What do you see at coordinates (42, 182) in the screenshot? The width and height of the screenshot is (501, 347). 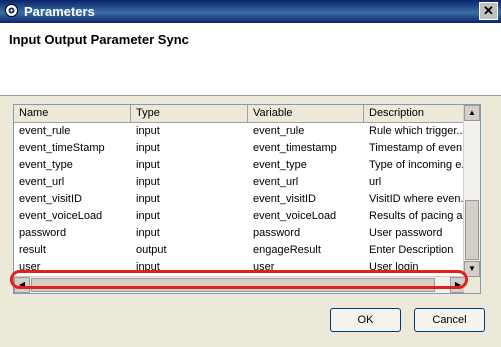 I see `cell-name: event_url` at bounding box center [42, 182].